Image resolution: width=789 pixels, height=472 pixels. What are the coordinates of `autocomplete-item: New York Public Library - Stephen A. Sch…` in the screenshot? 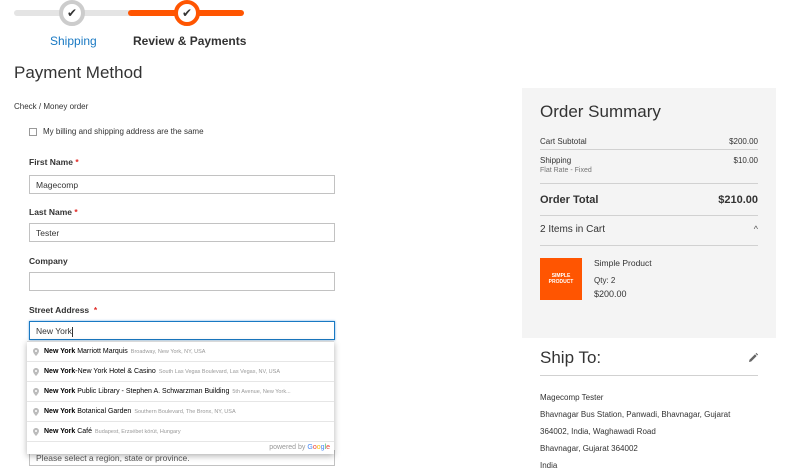 It's located at (180, 392).